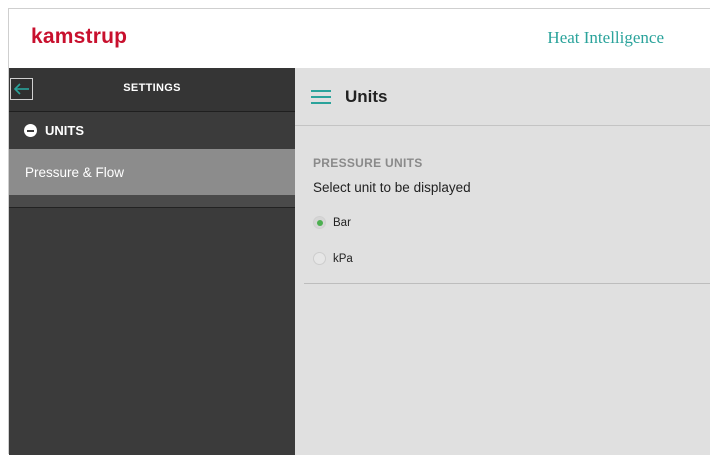  What do you see at coordinates (343, 258) in the screenshot?
I see `radio-label-kpa: kPa` at bounding box center [343, 258].